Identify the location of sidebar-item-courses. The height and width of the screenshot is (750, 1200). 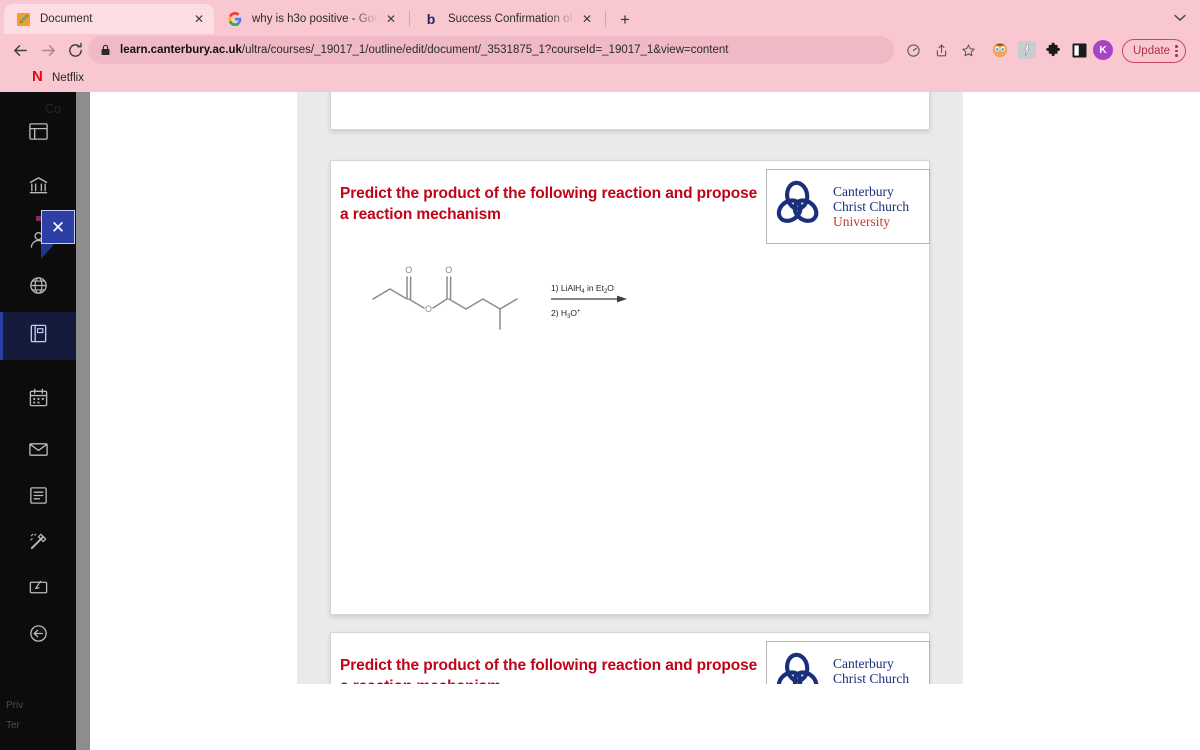
(38, 336).